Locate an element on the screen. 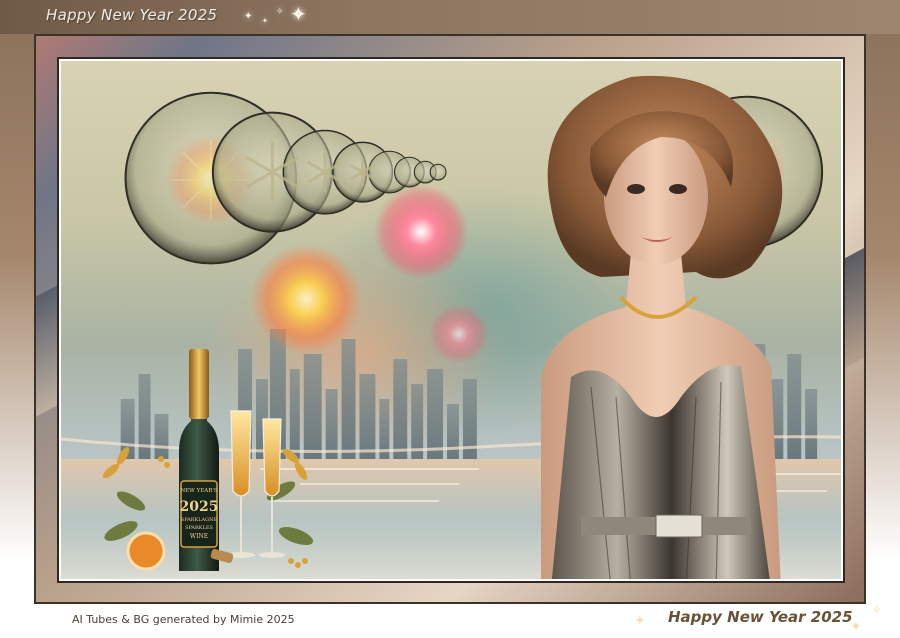  firework-gold is located at coordinates (306, 299).